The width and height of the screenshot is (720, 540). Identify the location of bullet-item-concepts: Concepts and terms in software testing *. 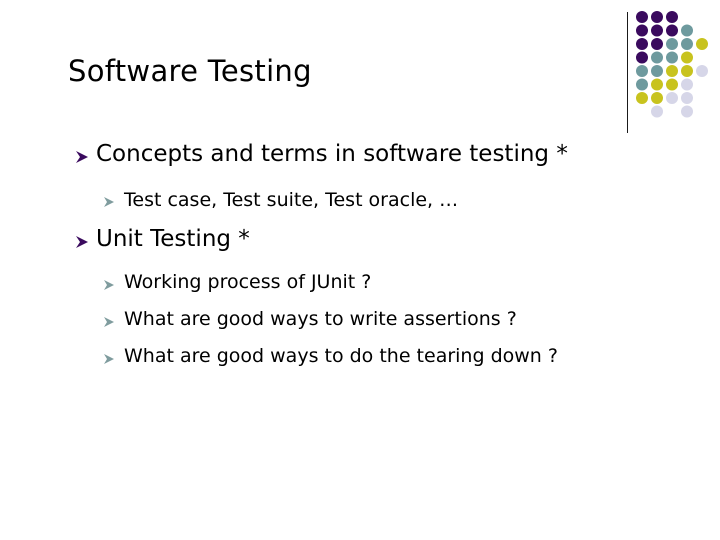
(332, 154).